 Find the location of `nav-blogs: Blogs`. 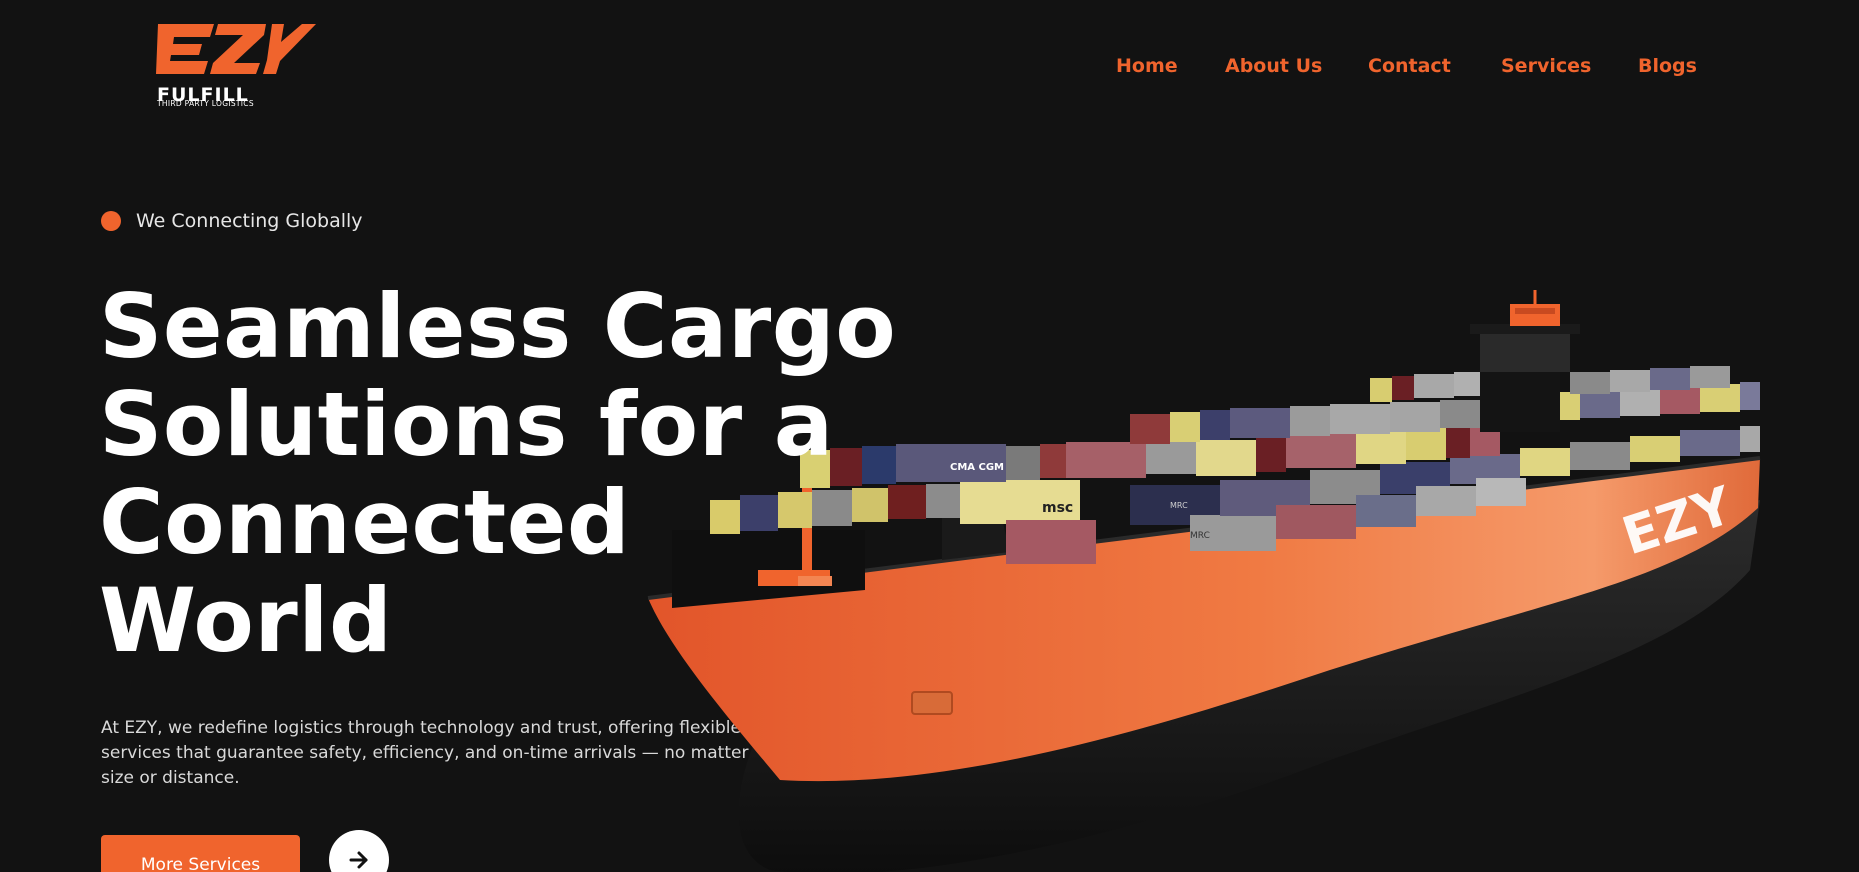

nav-blogs: Blogs is located at coordinates (1667, 66).